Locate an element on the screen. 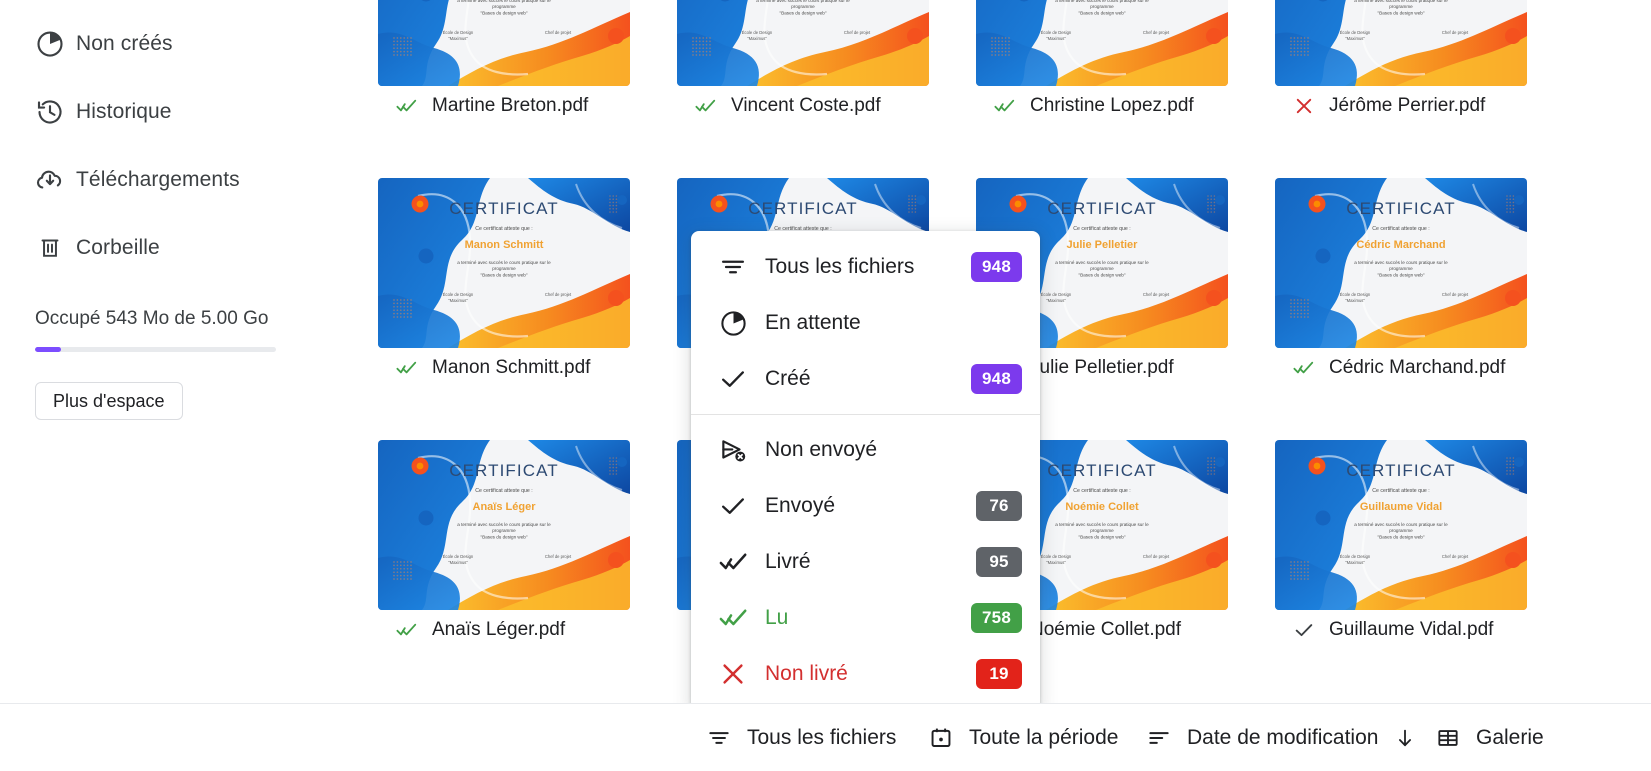 The image size is (1651, 771). filter-menu-item-cr: Créé 948 is located at coordinates (865, 379).